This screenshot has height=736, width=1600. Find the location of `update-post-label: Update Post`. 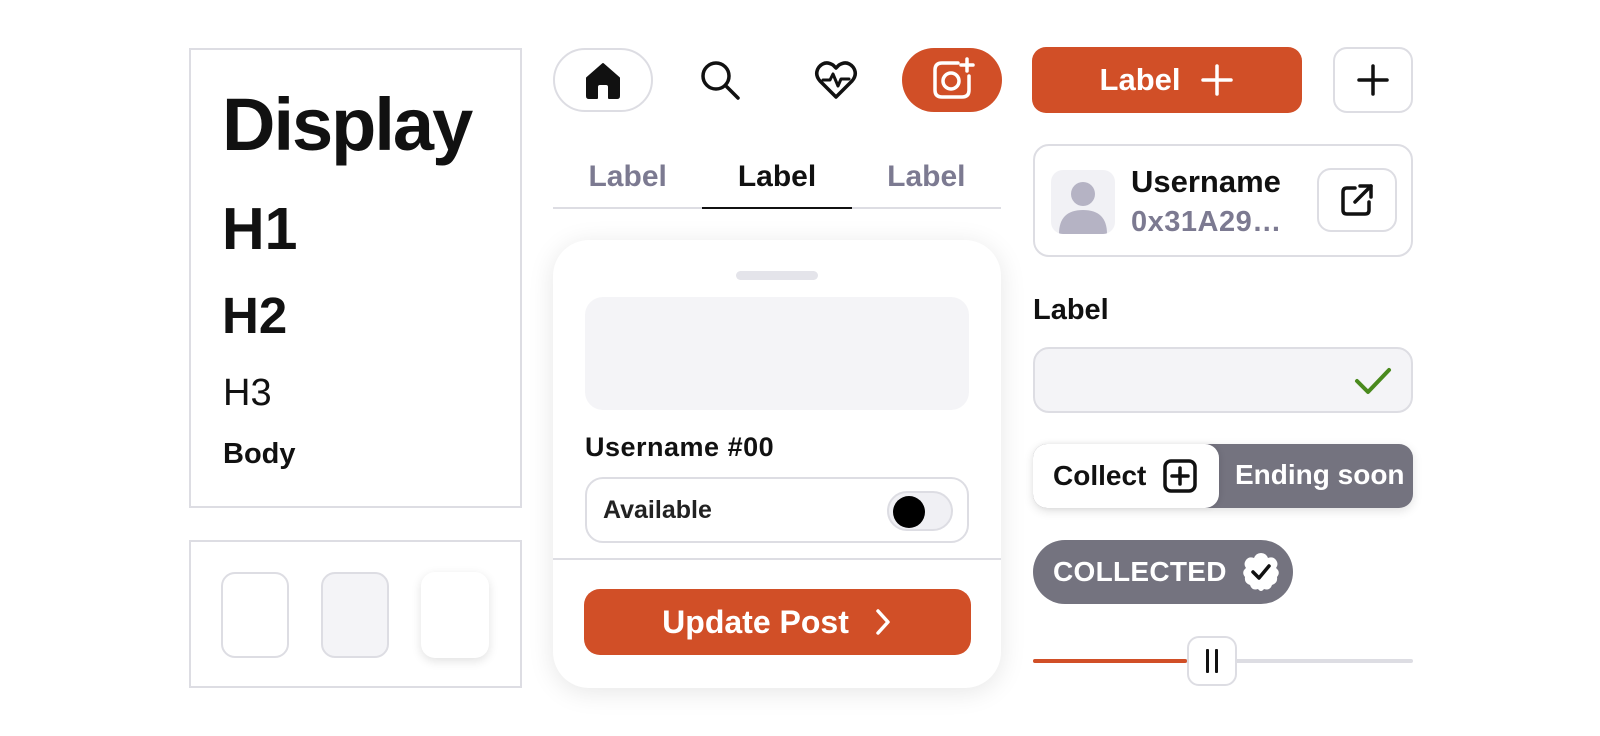

update-post-label: Update Post is located at coordinates (755, 621).